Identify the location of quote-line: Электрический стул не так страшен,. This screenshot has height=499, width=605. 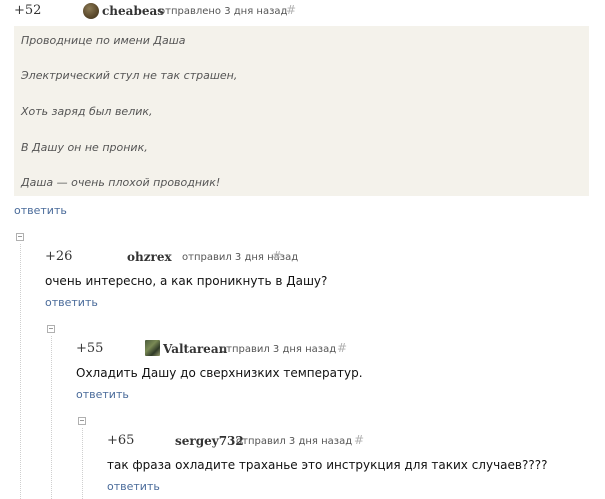
(129, 75).